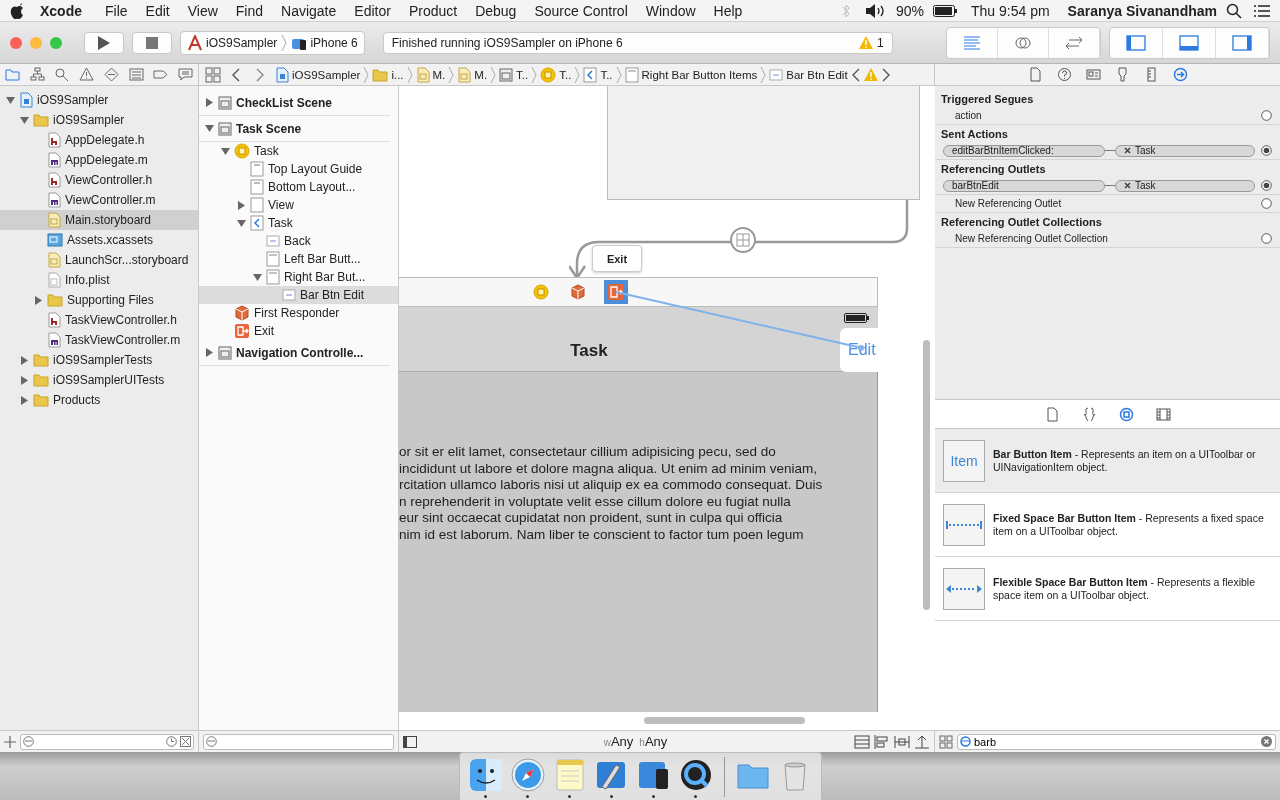  I want to click on menu-item: Debug, so click(496, 10).